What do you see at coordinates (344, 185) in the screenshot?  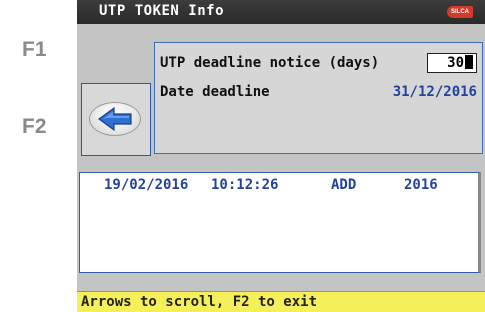 I see `log-action: ADD` at bounding box center [344, 185].